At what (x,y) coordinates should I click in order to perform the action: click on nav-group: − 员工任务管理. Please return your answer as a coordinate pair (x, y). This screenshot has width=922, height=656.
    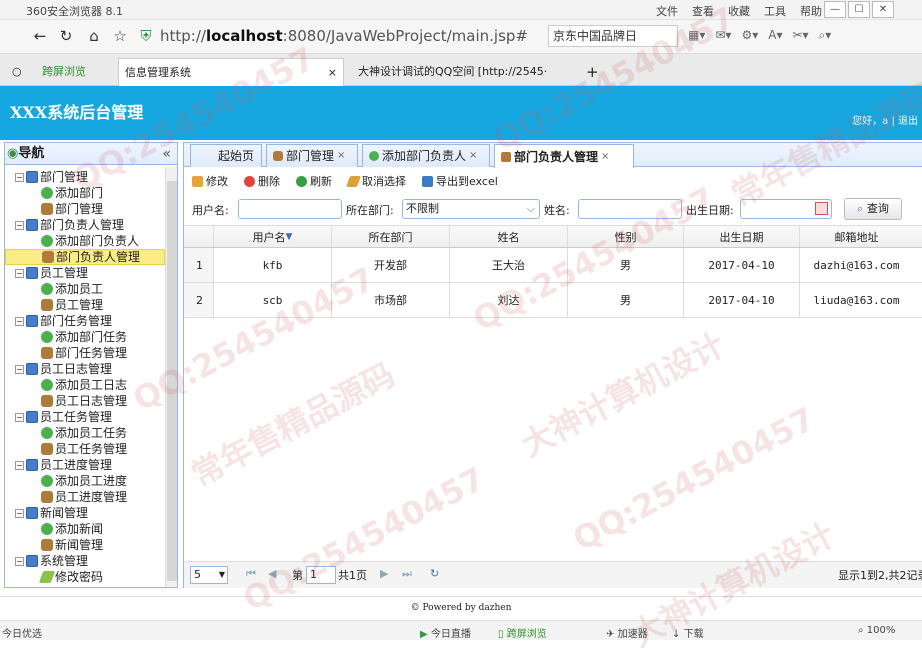
    Looking at the image, I should click on (85, 417).